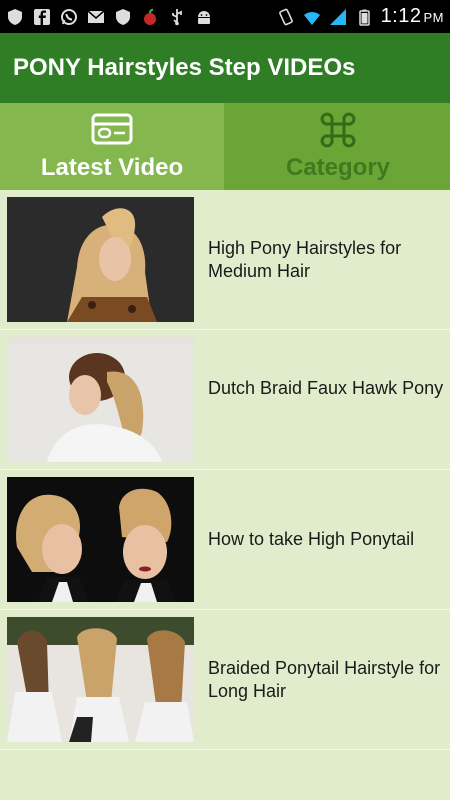  Describe the element at coordinates (109, 17) in the screenshot. I see `notification-icons` at that location.